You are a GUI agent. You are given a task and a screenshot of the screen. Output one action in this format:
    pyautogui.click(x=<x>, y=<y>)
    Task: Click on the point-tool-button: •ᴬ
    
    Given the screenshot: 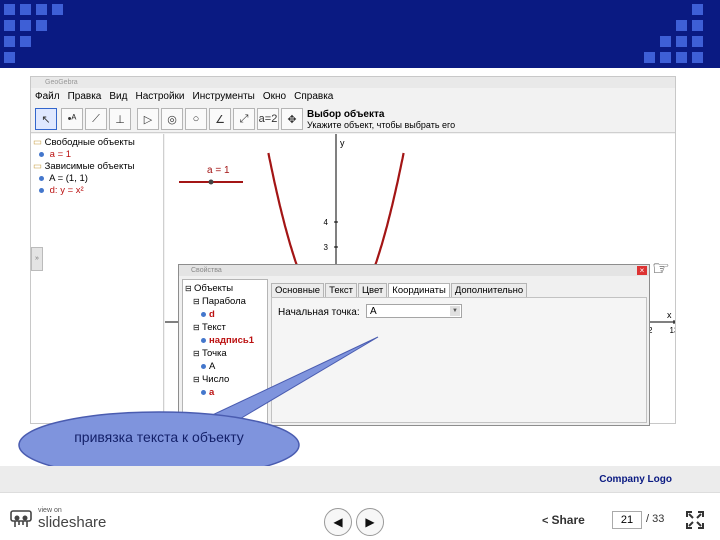 What is the action you would take?
    pyautogui.click(x=72, y=119)
    